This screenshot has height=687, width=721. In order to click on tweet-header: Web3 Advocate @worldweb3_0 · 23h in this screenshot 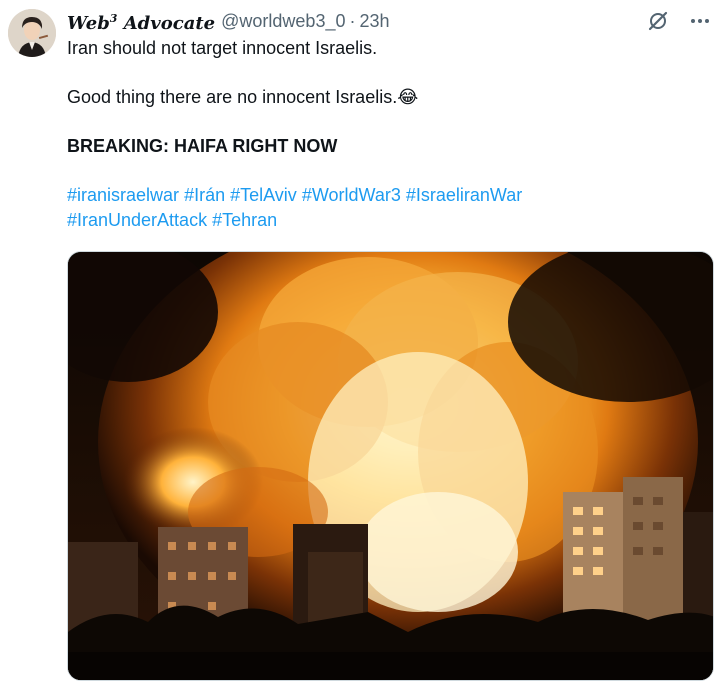, I will do `click(228, 21)`.